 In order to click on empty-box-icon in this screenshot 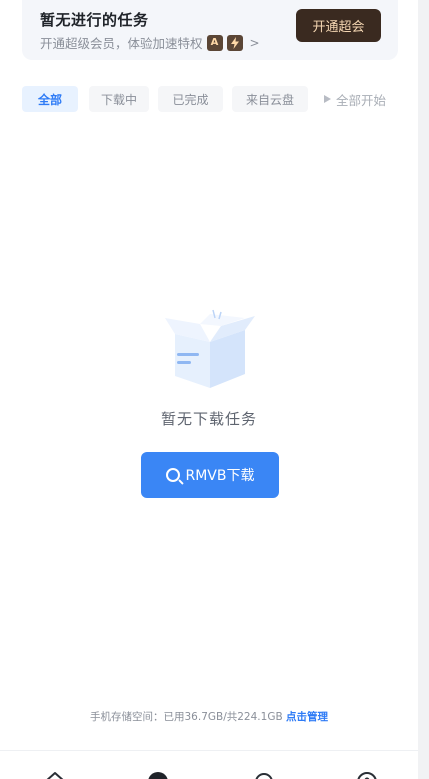, I will do `click(210, 346)`.